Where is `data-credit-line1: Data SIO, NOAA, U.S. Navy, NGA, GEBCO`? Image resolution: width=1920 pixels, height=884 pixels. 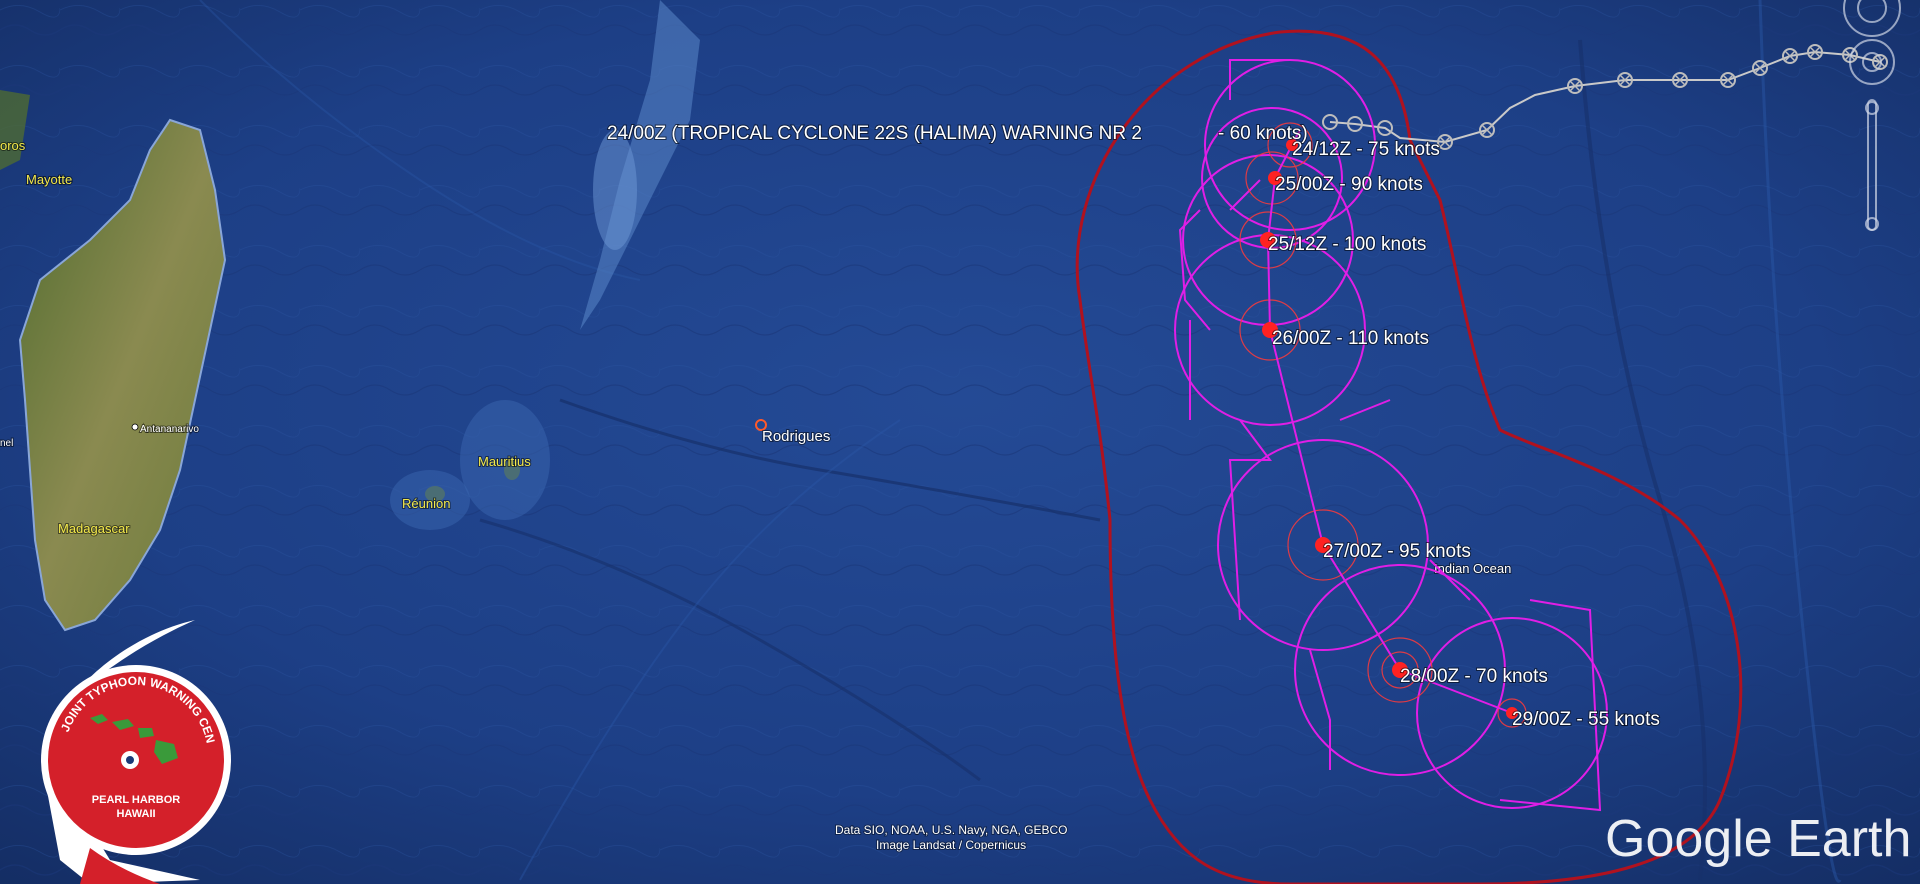
data-credit-line1: Data SIO, NOAA, U.S. Navy, NGA, GEBCO is located at coordinates (951, 830).